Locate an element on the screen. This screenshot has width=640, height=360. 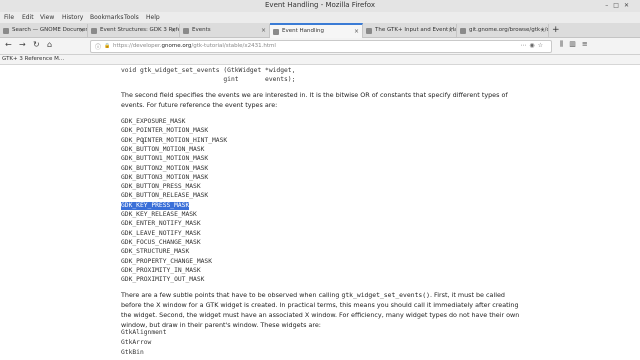
more-icon: ⋯ is located at coordinates (524, 45).